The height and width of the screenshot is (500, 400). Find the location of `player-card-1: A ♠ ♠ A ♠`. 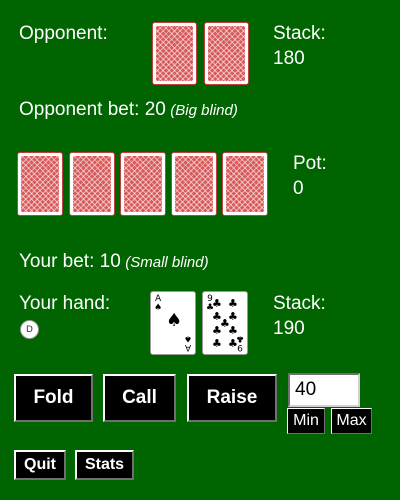

player-card-1: A ♠ ♠ A ♠ is located at coordinates (173, 323).